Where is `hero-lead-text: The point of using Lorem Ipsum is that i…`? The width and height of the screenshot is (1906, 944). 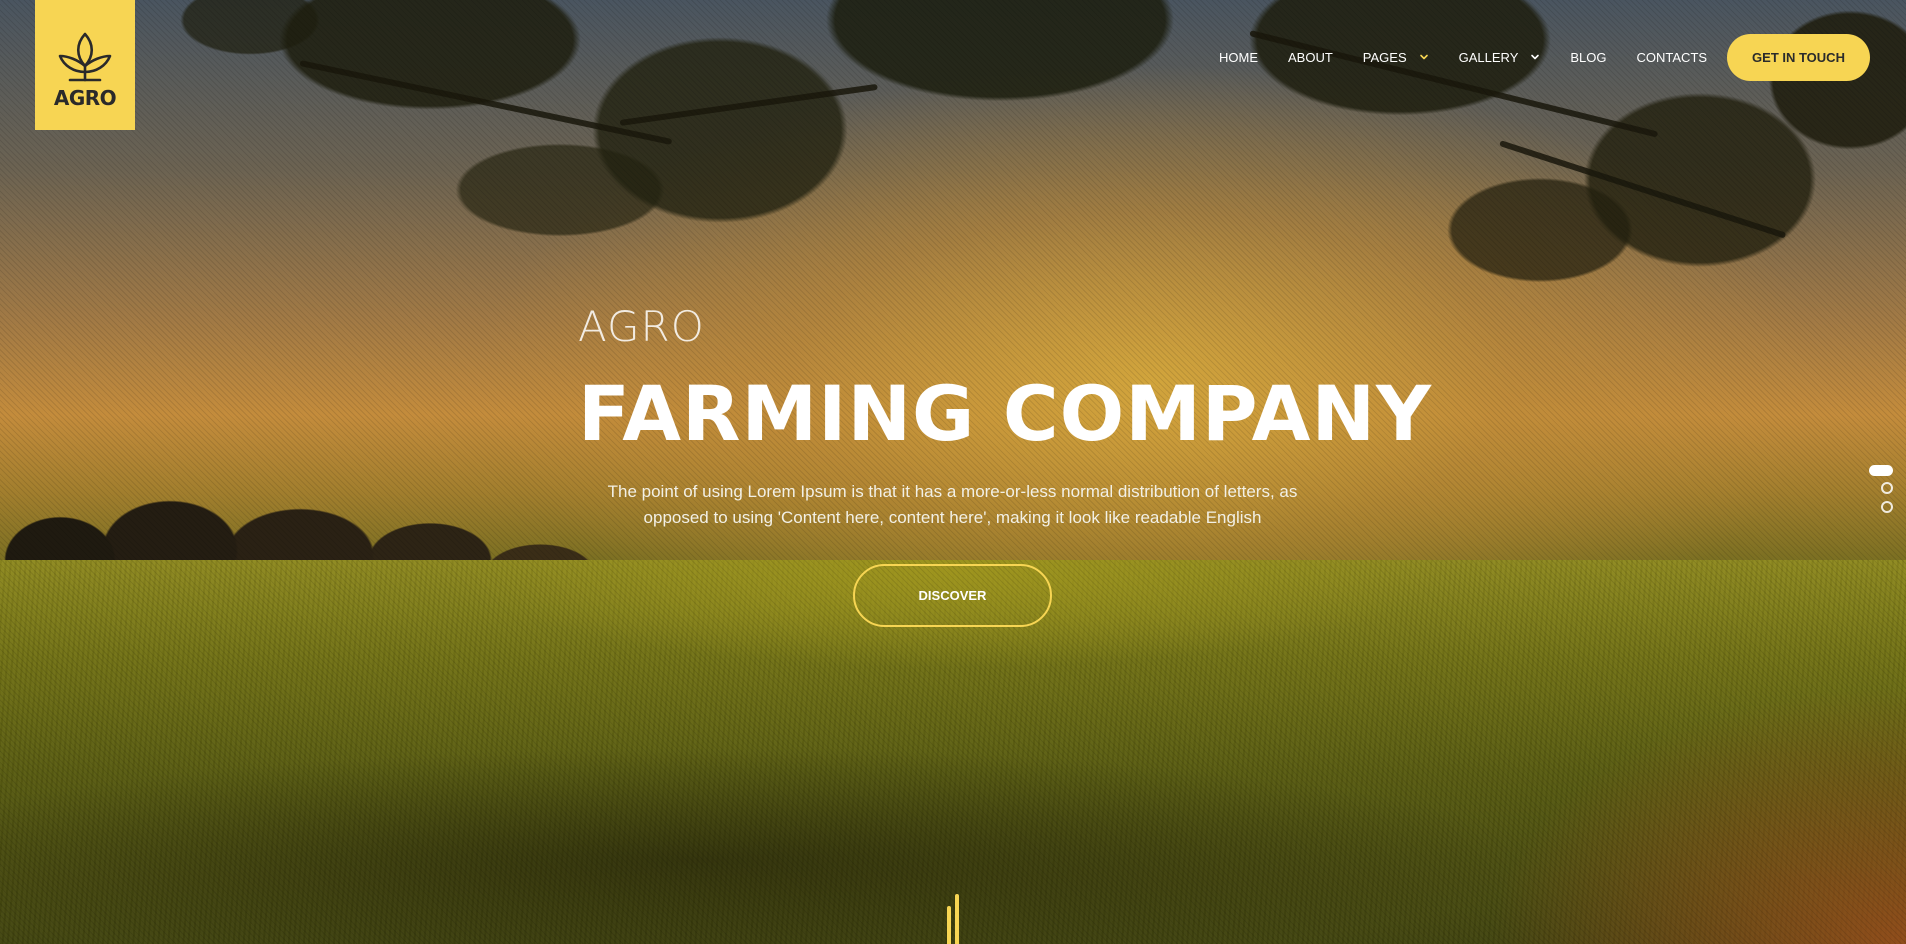
hero-lead-text: The point of using Lorem Ipsum is that i… is located at coordinates (952, 504).